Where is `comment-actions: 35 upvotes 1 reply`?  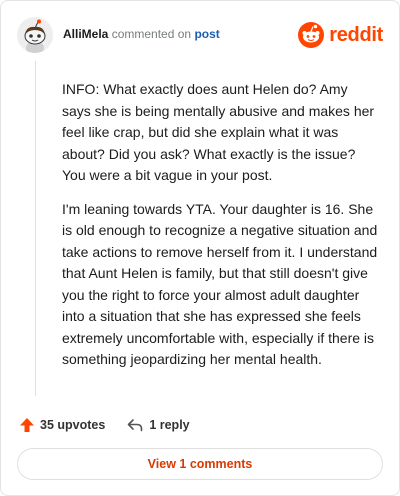
comment-actions: 35 upvotes 1 reply is located at coordinates (201, 425).